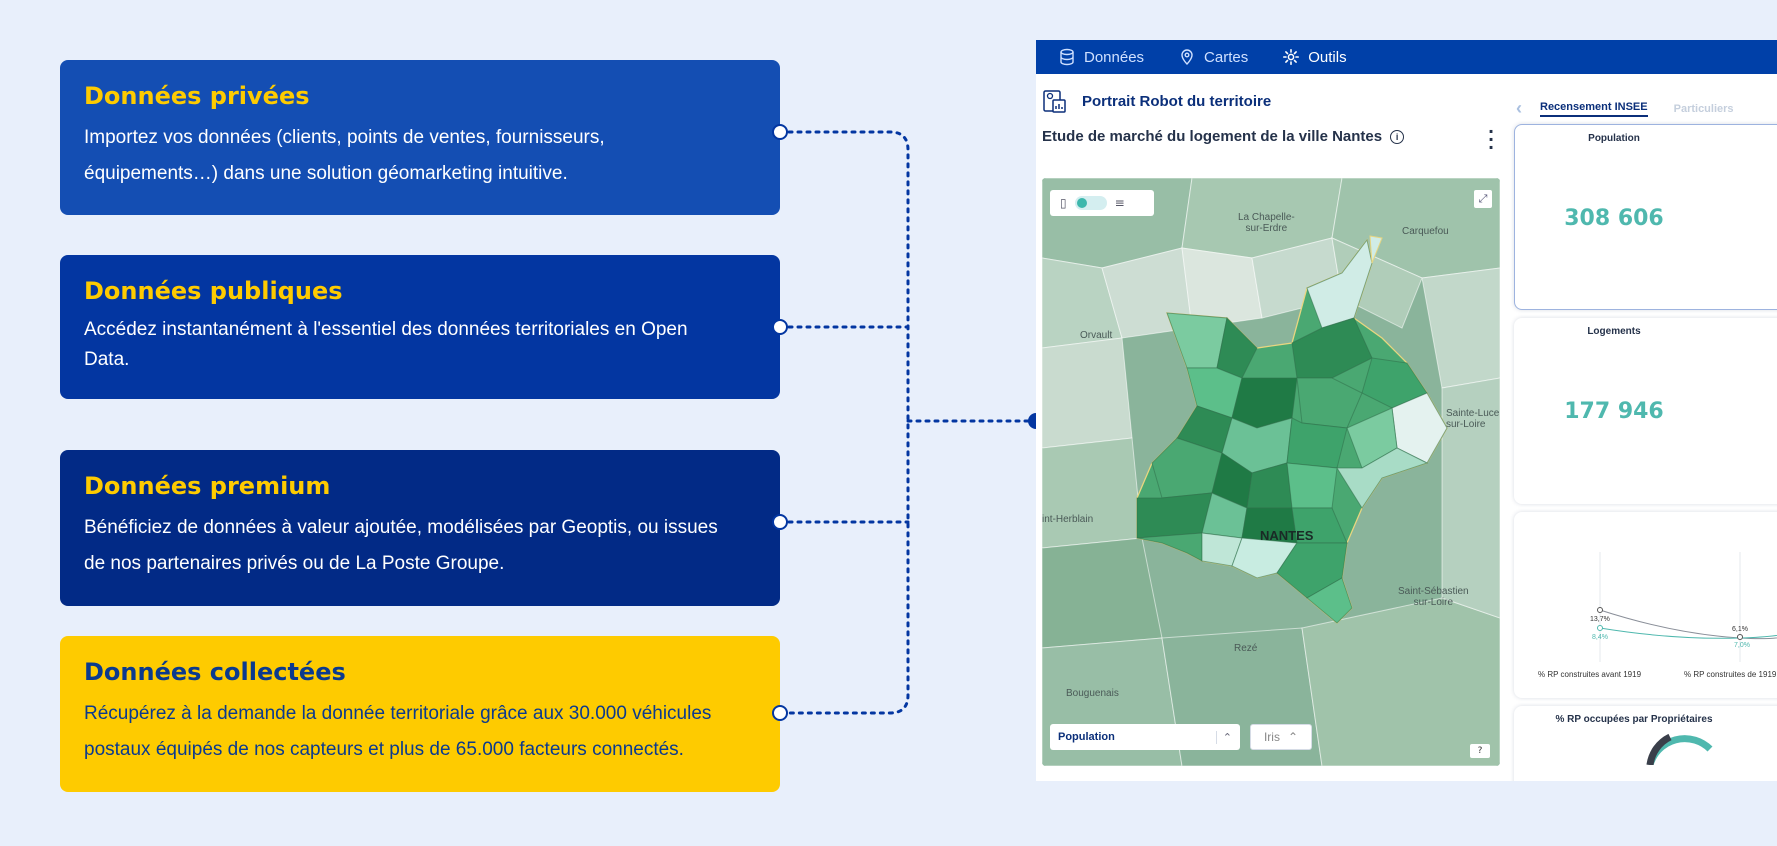  What do you see at coordinates (1291, 57) in the screenshot?
I see `gear-icon` at bounding box center [1291, 57].